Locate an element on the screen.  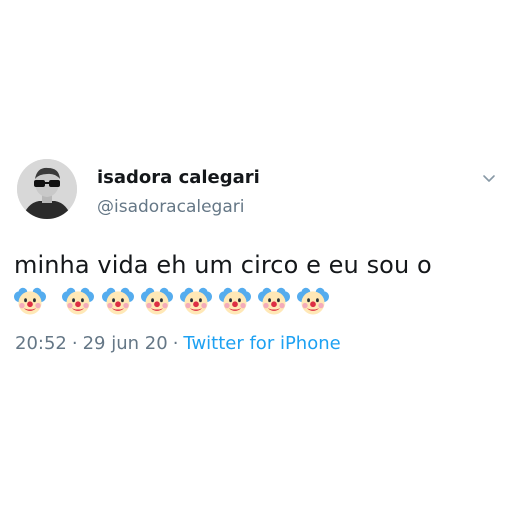
tweet-source-link: Twitter for iPhone is located at coordinates (261, 343).